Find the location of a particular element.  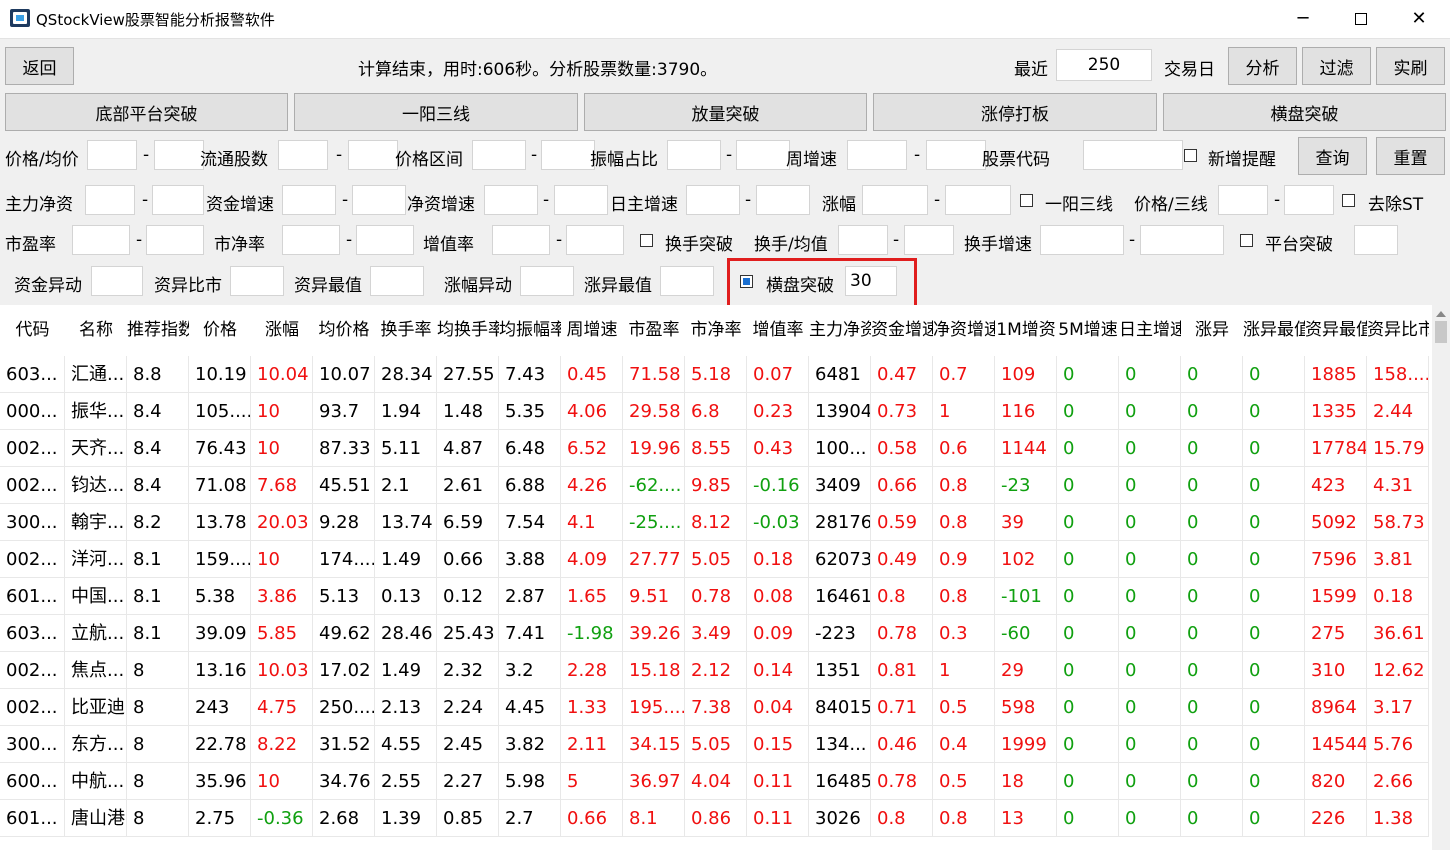

price-3line-max-input is located at coordinates (1309, 200).